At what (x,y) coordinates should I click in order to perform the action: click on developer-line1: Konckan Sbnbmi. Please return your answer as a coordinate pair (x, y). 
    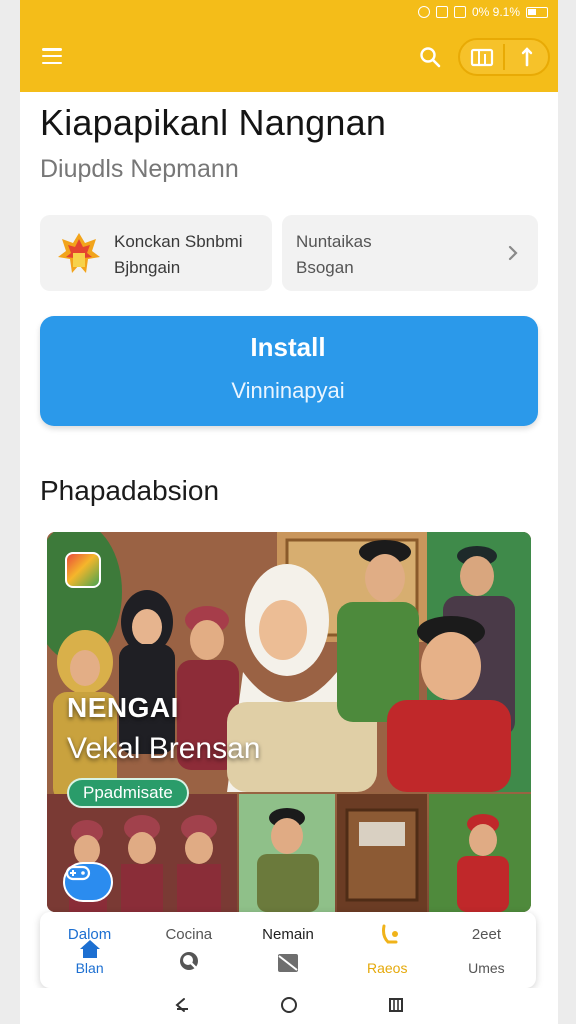
    Looking at the image, I should click on (178, 241).